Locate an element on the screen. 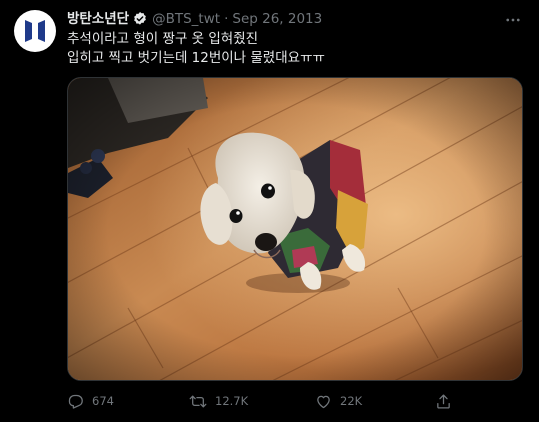  tweet-text-line: 입히고 찍고 벗기는데 12번이나 물렸대요ㅠㅠ is located at coordinates (196, 58).